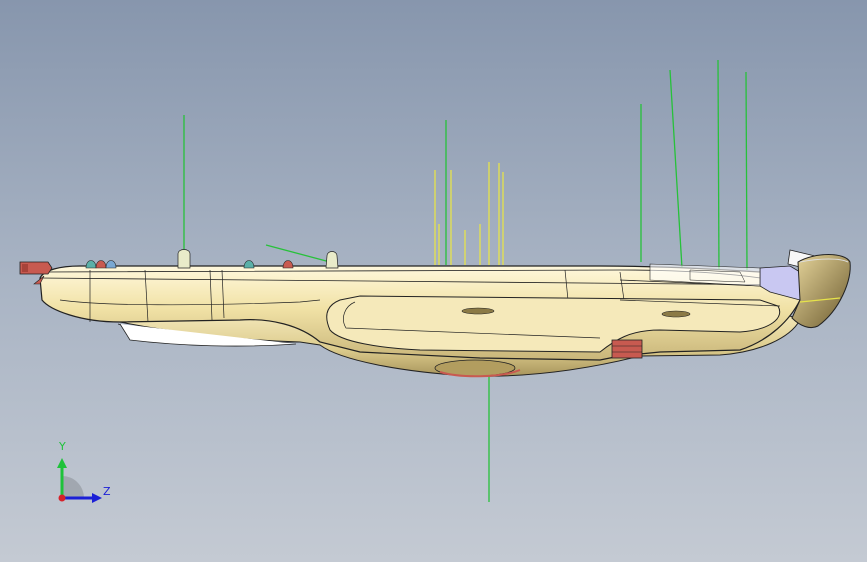 Image resolution: width=867 pixels, height=562 pixels. I want to click on triad-graphic, so click(79, 480).